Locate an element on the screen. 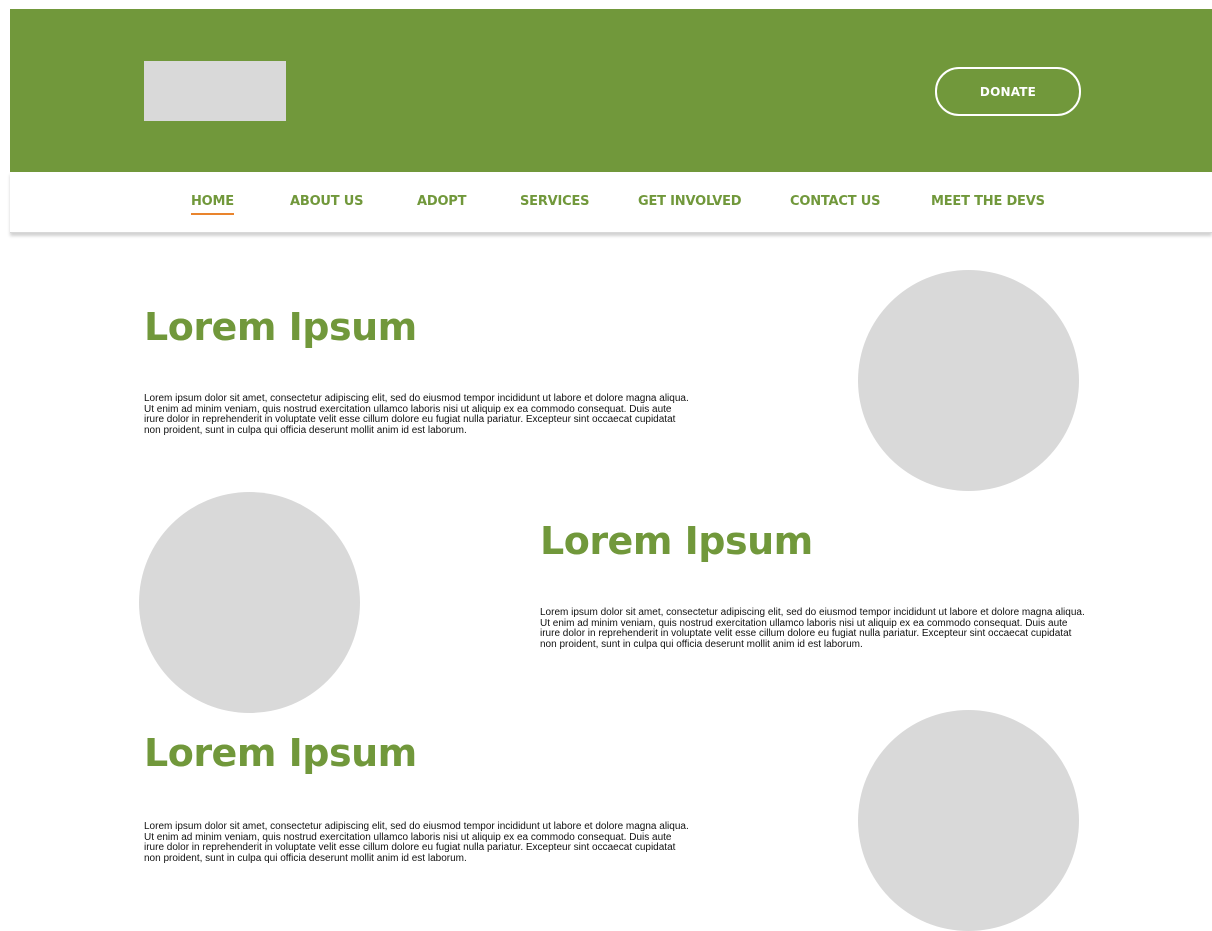 The width and height of the screenshot is (1212, 931). section-3-heading: Lorem Ipsum is located at coordinates (280, 753).